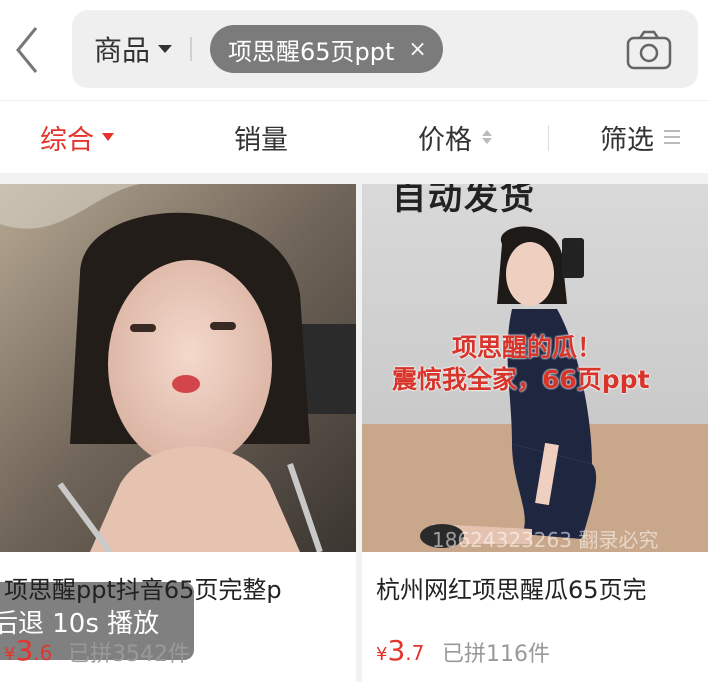  What do you see at coordinates (28, 50) in the screenshot?
I see `back-chevron-icon` at bounding box center [28, 50].